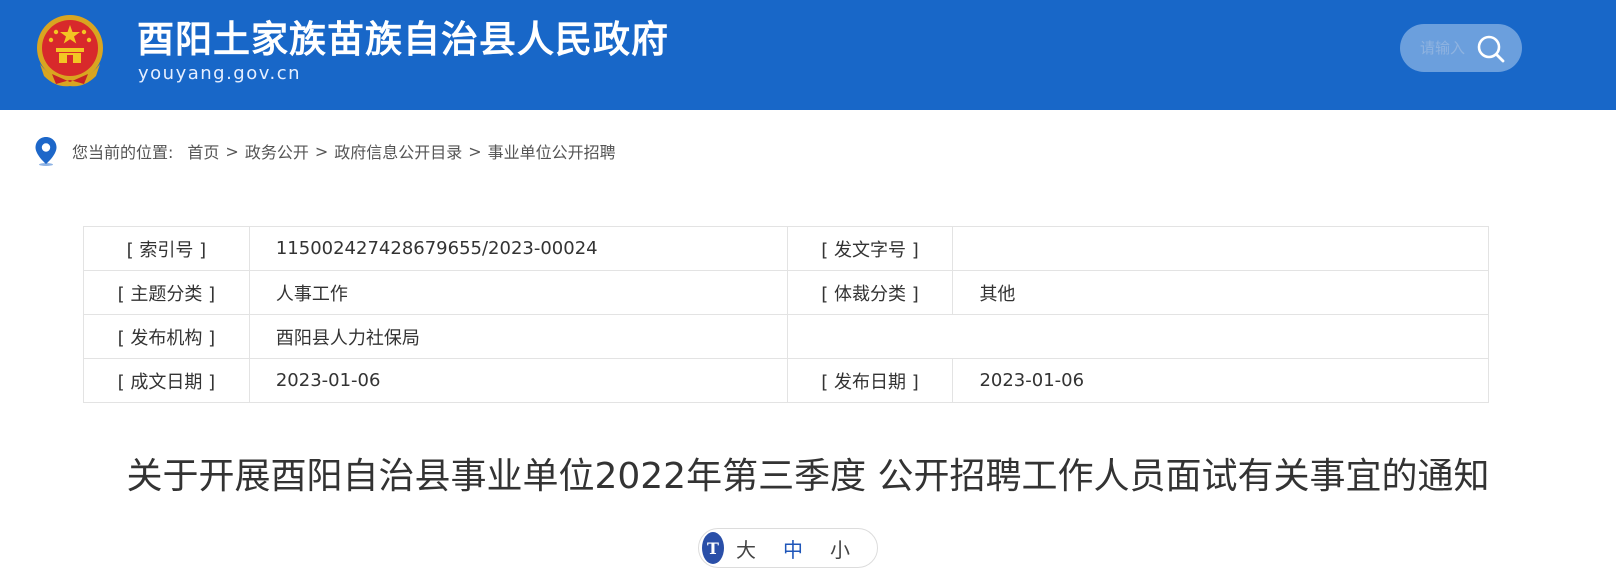 The image size is (1616, 576). I want to click on site-title: 酉阳土家族苗族自治县人民政府, so click(403, 40).